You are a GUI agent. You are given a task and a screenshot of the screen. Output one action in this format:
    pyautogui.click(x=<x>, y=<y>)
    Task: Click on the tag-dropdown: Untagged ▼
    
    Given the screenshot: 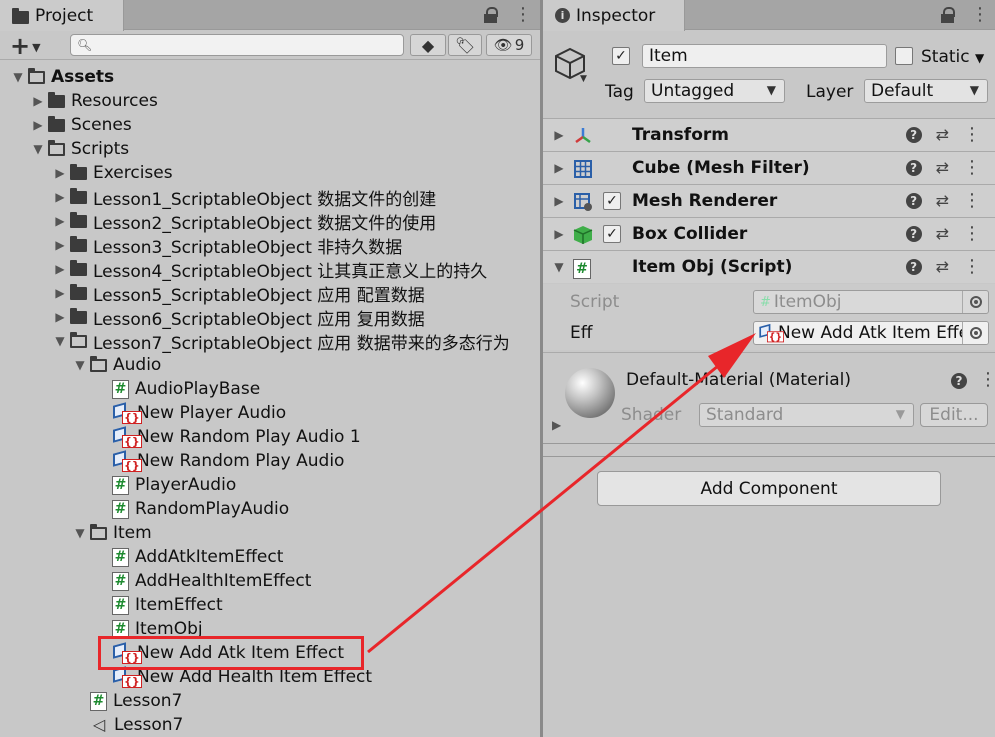 What is the action you would take?
    pyautogui.click(x=714, y=91)
    